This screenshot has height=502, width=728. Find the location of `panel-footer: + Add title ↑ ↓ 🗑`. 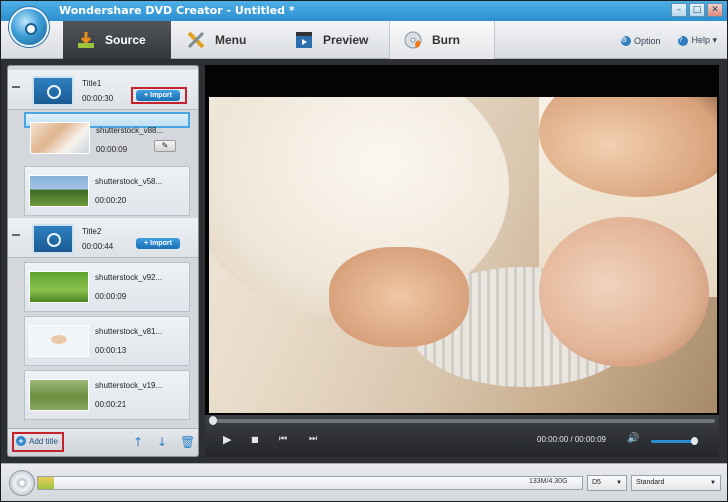

panel-footer: + Add title ↑ ↓ 🗑 is located at coordinates (103, 442).